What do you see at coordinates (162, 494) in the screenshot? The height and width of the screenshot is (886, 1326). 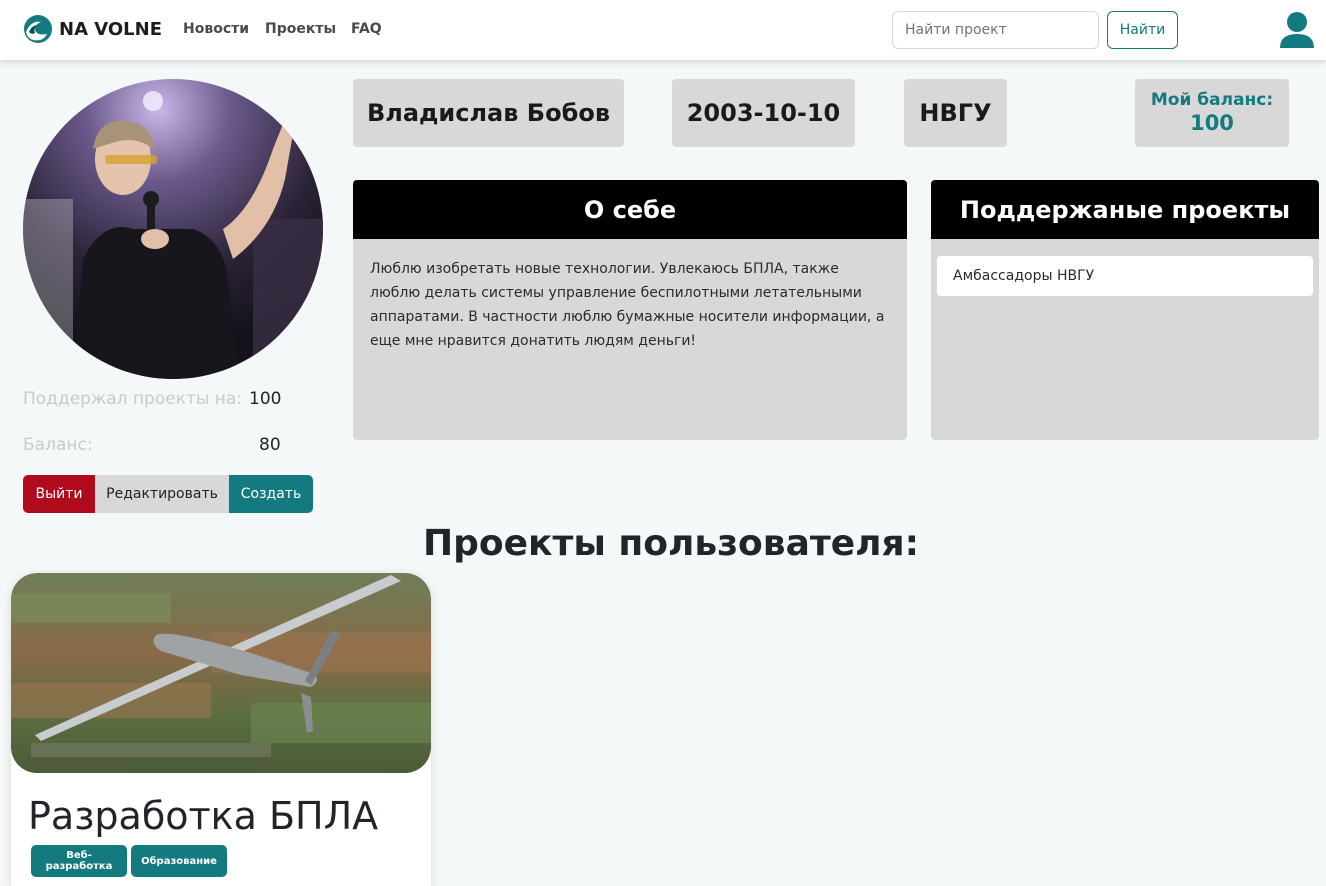 I see `edit-button: Редактировать` at bounding box center [162, 494].